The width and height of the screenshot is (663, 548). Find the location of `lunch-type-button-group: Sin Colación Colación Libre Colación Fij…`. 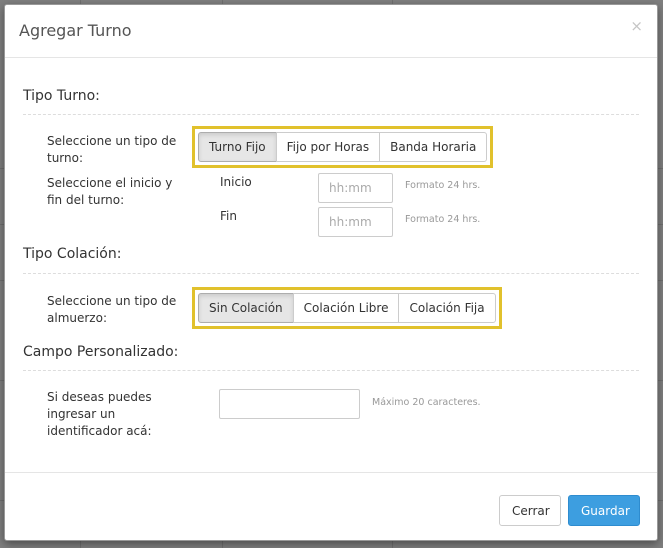

lunch-type-button-group: Sin Colación Colación Libre Colación Fij… is located at coordinates (347, 308).